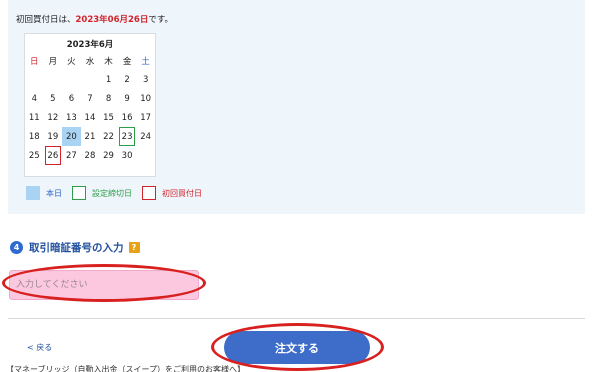 This screenshot has width=600, height=372. Describe the element at coordinates (127, 62) in the screenshot. I see `weekday-label: 金` at that location.